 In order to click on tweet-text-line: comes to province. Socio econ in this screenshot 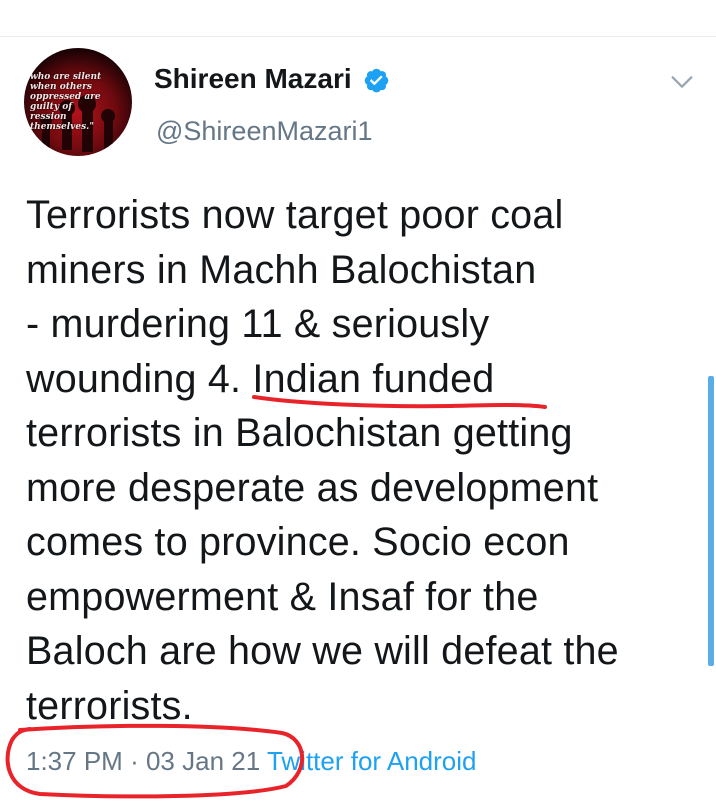, I will do `click(298, 542)`.